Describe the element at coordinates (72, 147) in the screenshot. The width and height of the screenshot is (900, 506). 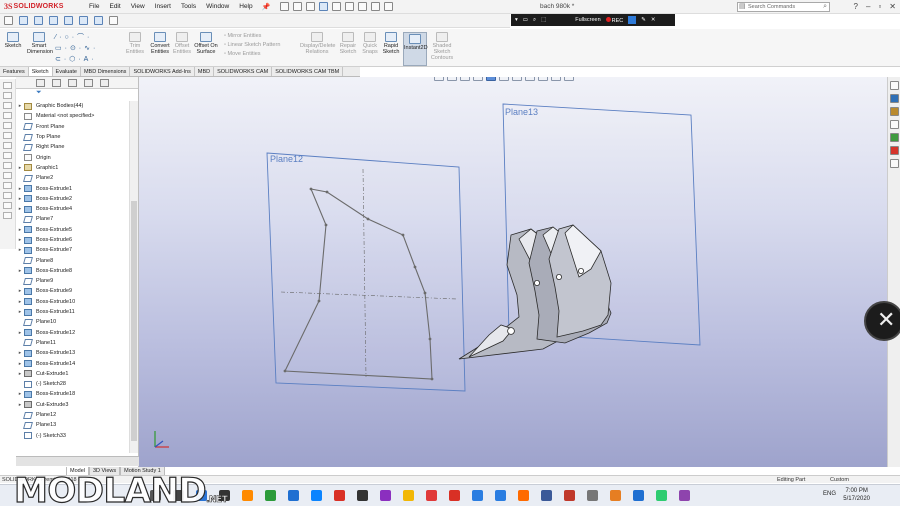
I see `tree-node-right-plane: Right Plane` at that location.